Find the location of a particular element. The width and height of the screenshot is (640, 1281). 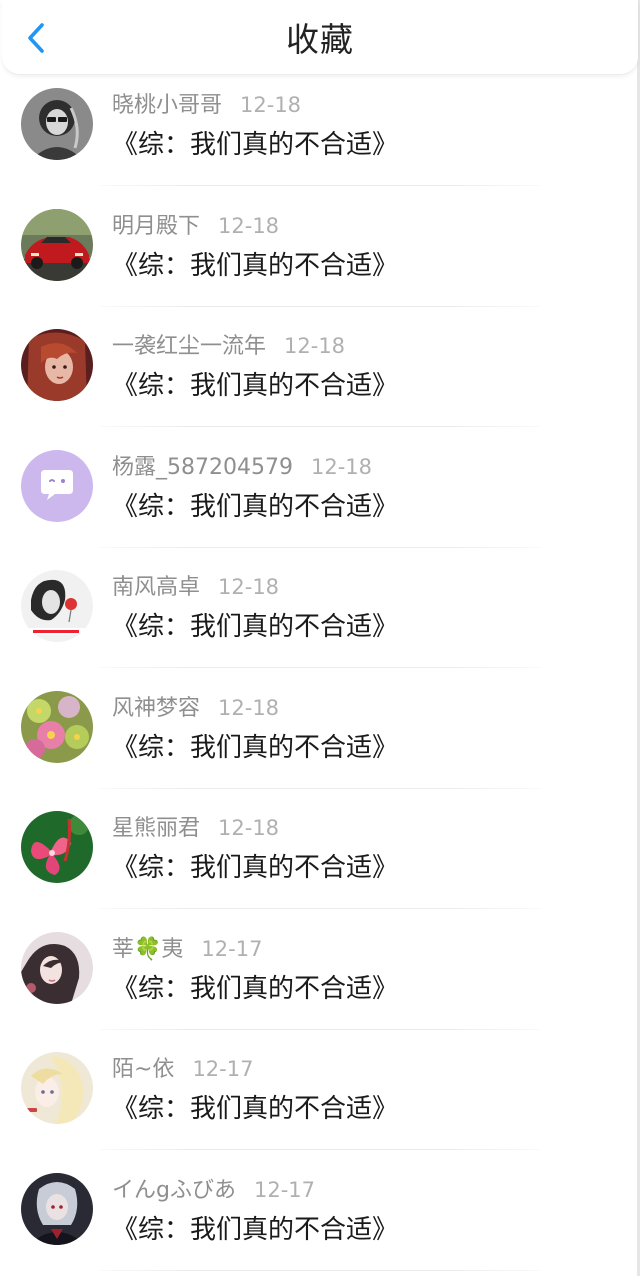

item-meta: 杨露_587204579 12-18 is located at coordinates (242, 467).